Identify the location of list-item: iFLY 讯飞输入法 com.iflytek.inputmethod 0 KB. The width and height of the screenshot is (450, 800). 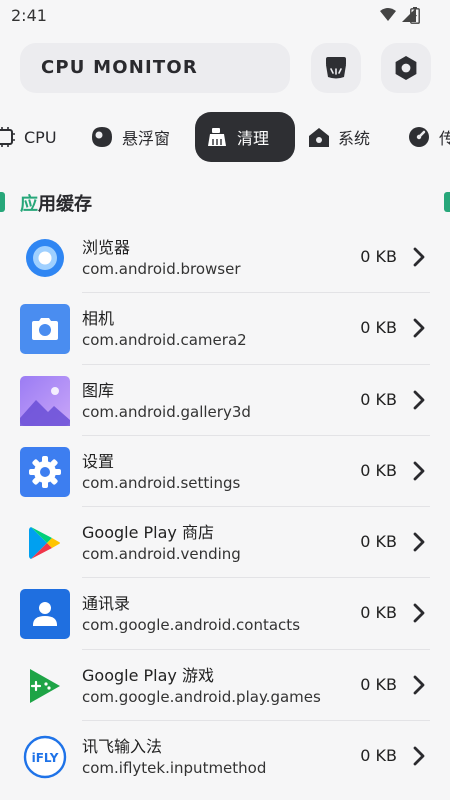
(225, 756).